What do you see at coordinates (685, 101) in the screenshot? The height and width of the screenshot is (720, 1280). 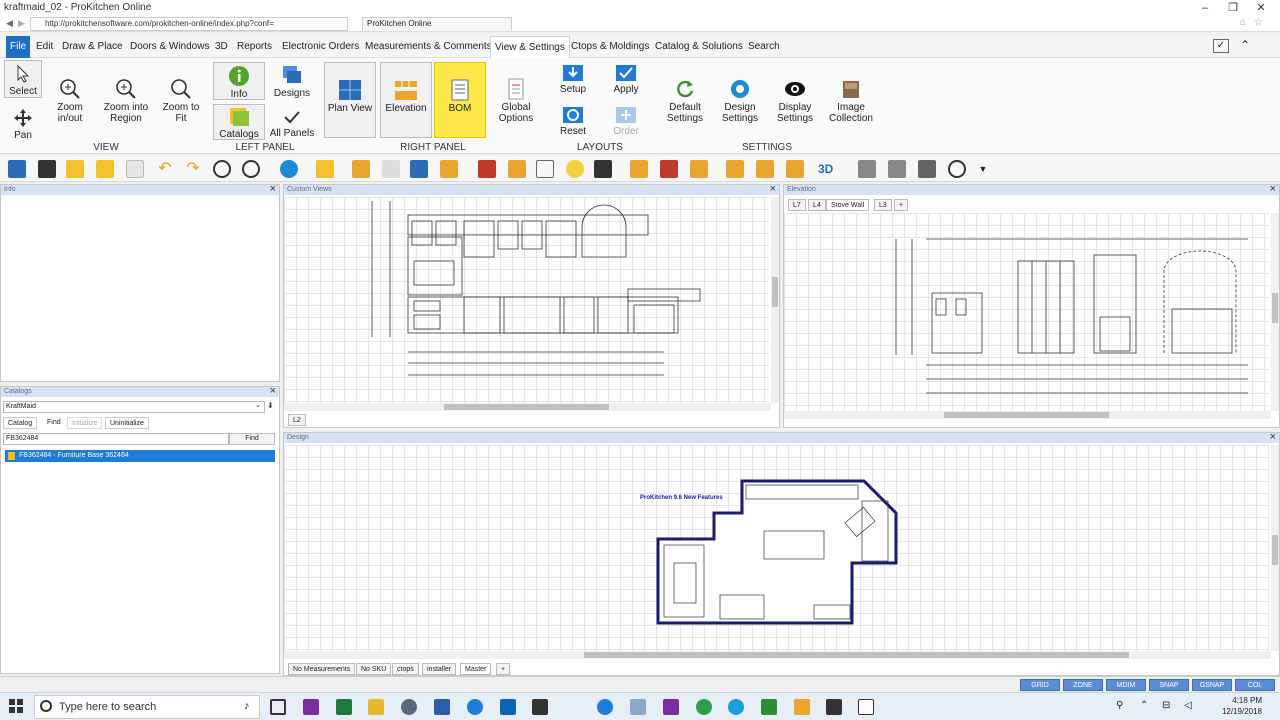 I see `default-settings-button: Default Settings` at bounding box center [685, 101].